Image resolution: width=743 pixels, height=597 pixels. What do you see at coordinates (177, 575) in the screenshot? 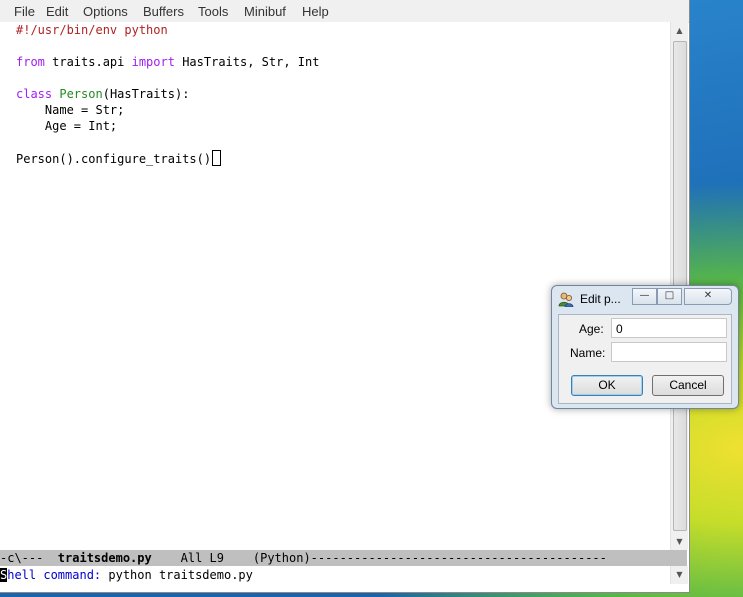
I see `minibuffer-input: python traitsdemo.py` at bounding box center [177, 575].